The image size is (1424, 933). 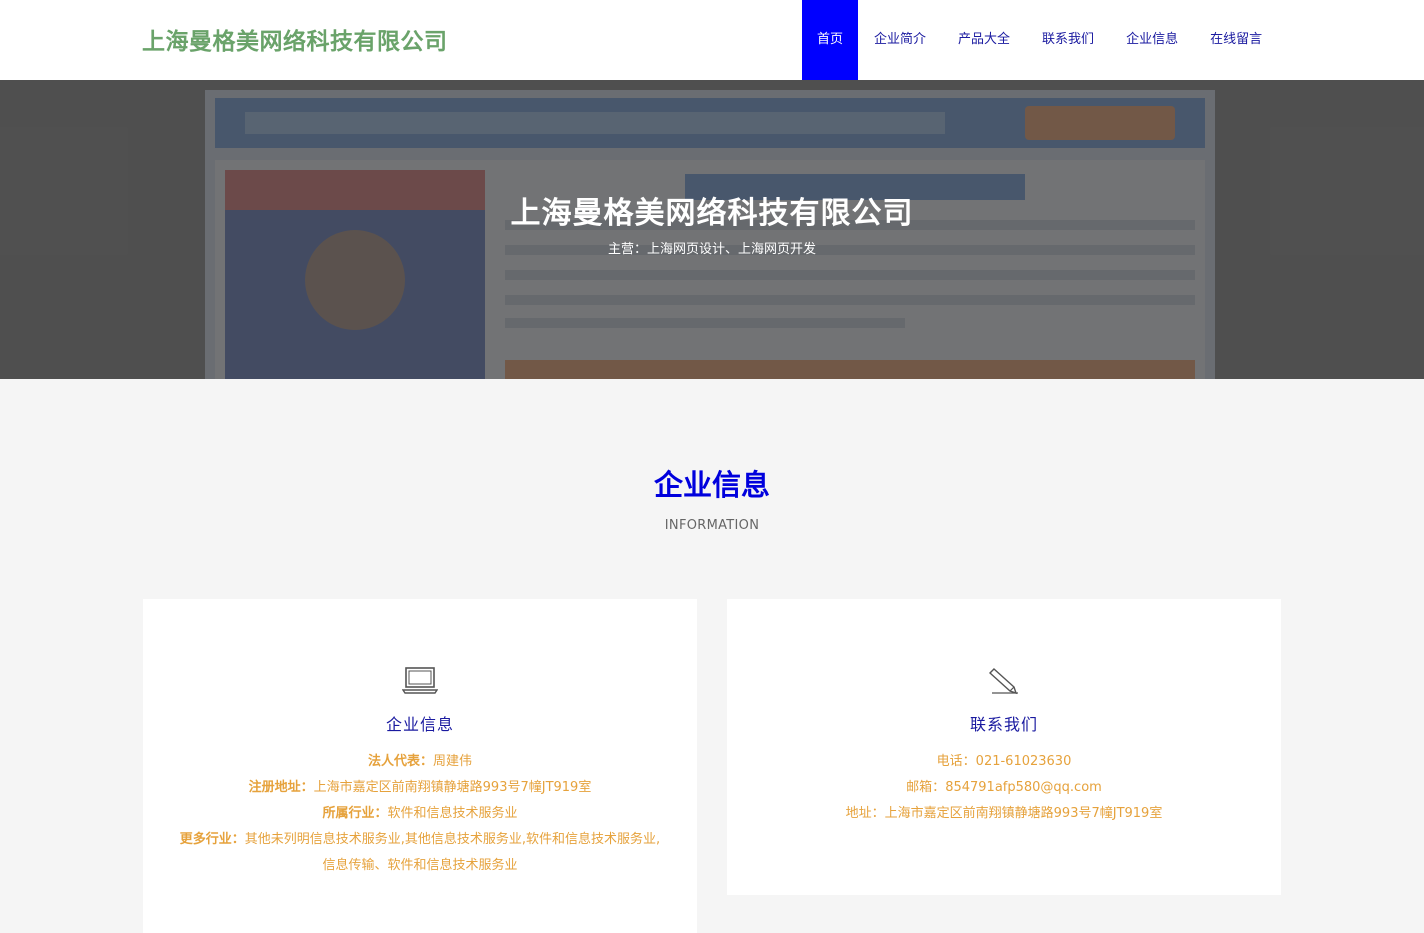 What do you see at coordinates (956, 761) in the screenshot?
I see `contact-label: 电话：` at bounding box center [956, 761].